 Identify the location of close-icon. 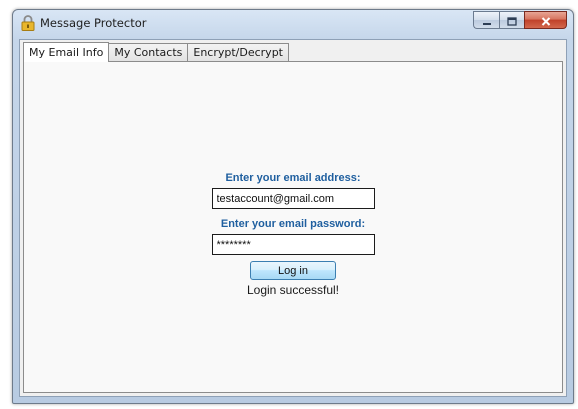
(546, 20).